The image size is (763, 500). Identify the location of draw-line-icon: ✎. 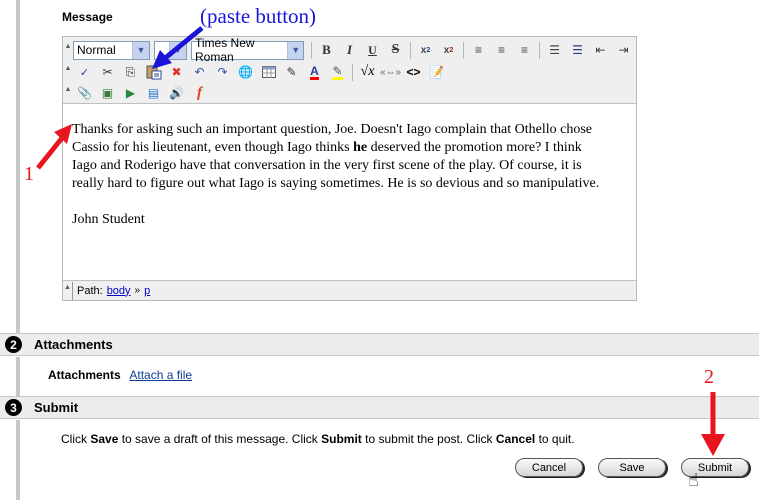
(291, 72).